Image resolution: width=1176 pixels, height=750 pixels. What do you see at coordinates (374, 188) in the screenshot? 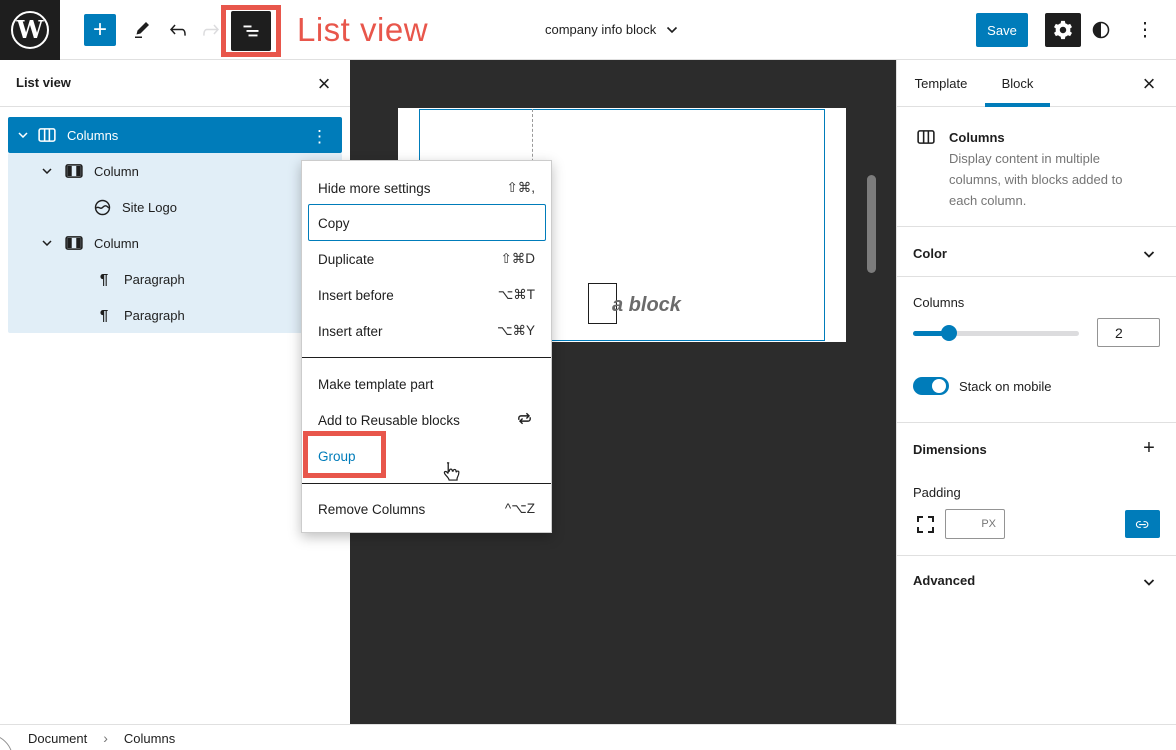
I see `menu-item-label: Hide more settings` at bounding box center [374, 188].